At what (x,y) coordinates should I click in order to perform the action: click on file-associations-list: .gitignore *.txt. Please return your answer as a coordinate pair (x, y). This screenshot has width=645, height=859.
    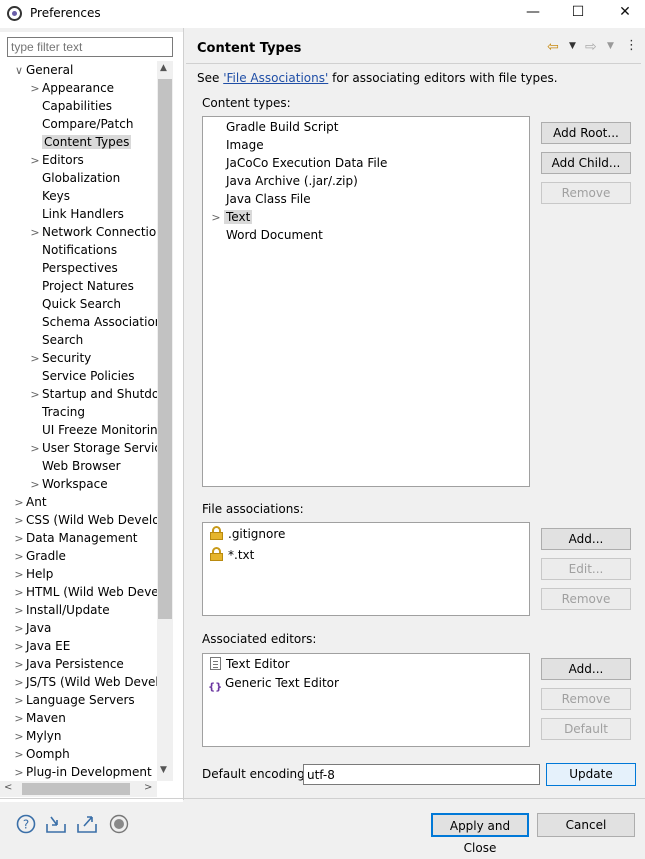
    Looking at the image, I should click on (366, 569).